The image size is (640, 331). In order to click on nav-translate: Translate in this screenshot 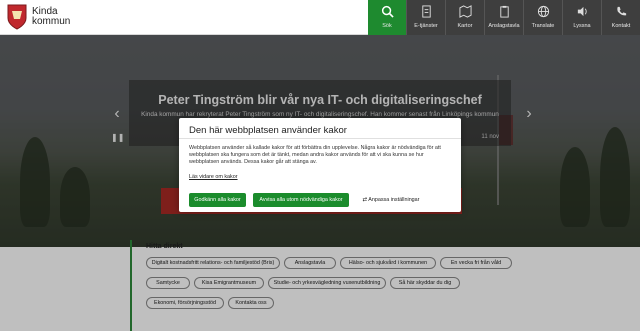, I will do `click(542, 17)`.